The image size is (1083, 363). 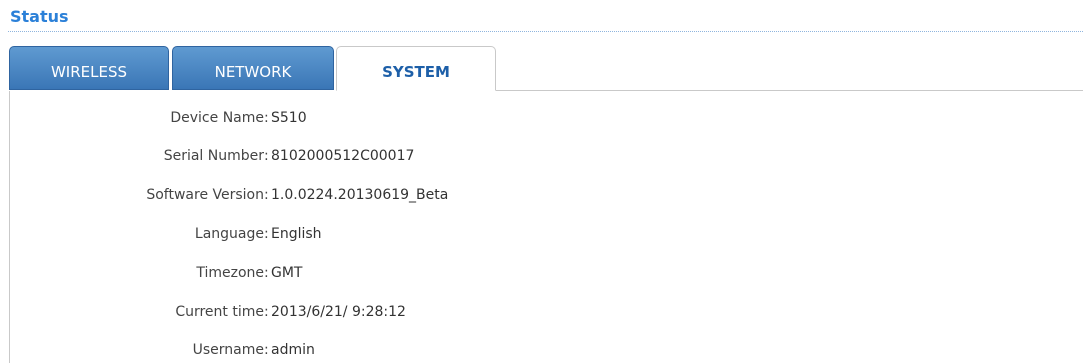 I want to click on current-time-label: Current time, so click(x=219, y=312).